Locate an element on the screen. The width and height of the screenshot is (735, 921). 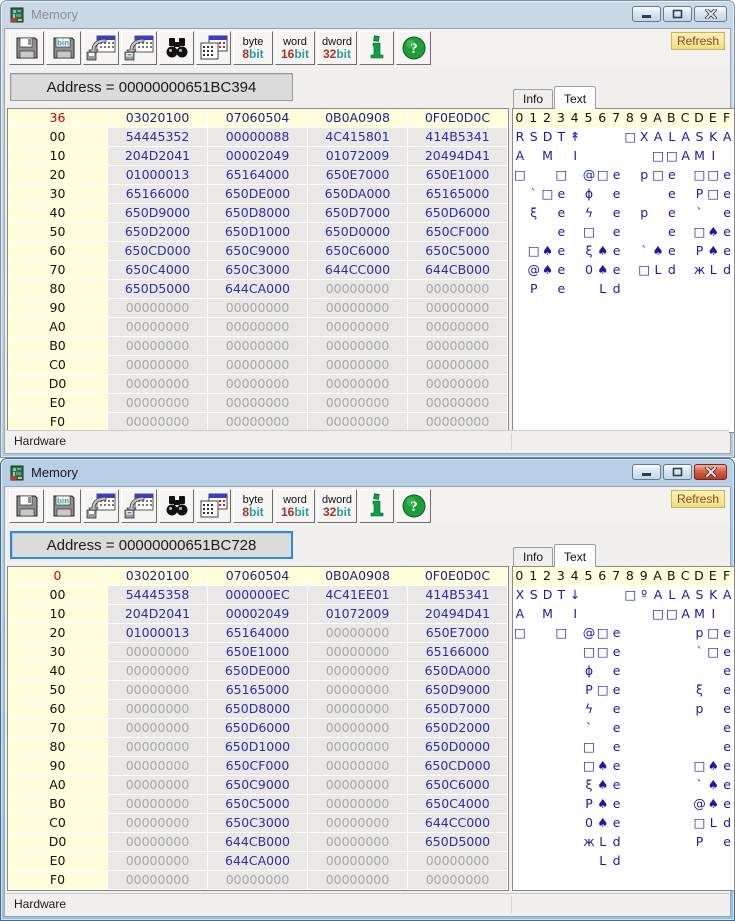
table-view-button is located at coordinates (213, 48).